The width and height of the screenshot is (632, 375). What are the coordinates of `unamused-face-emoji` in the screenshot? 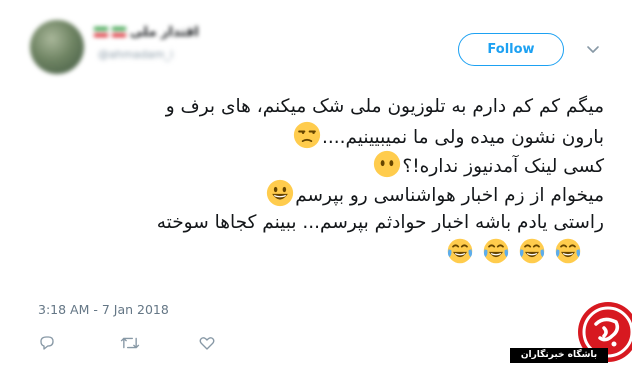 It's located at (307, 135).